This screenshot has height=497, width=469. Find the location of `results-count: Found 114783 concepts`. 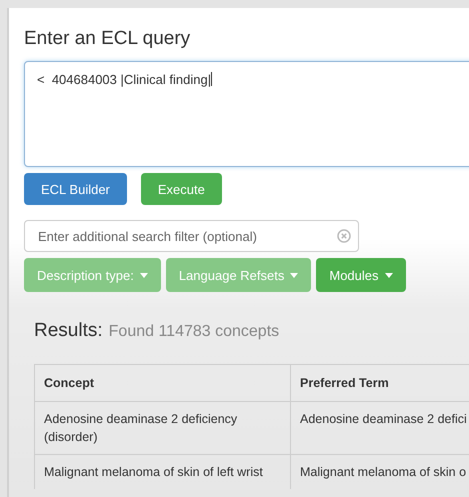

results-count: Found 114783 concepts is located at coordinates (194, 332).